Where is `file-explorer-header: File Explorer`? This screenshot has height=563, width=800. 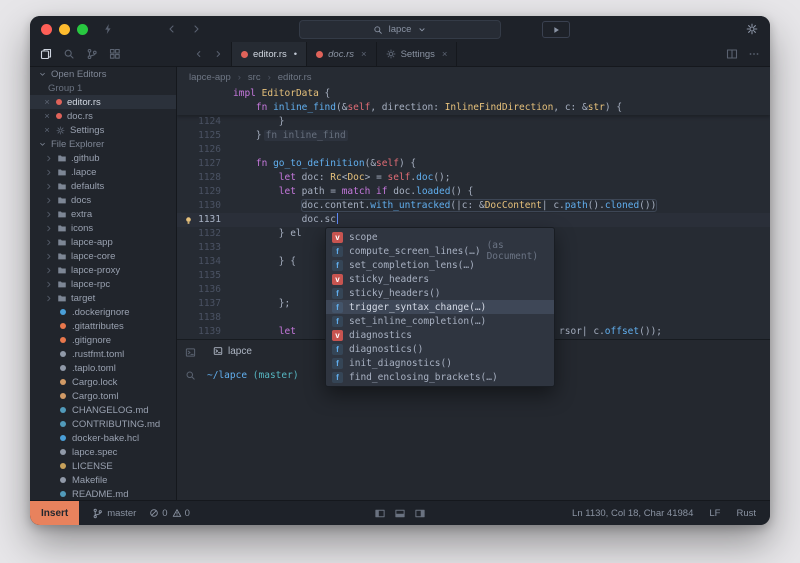 file-explorer-header: File Explorer is located at coordinates (103, 144).